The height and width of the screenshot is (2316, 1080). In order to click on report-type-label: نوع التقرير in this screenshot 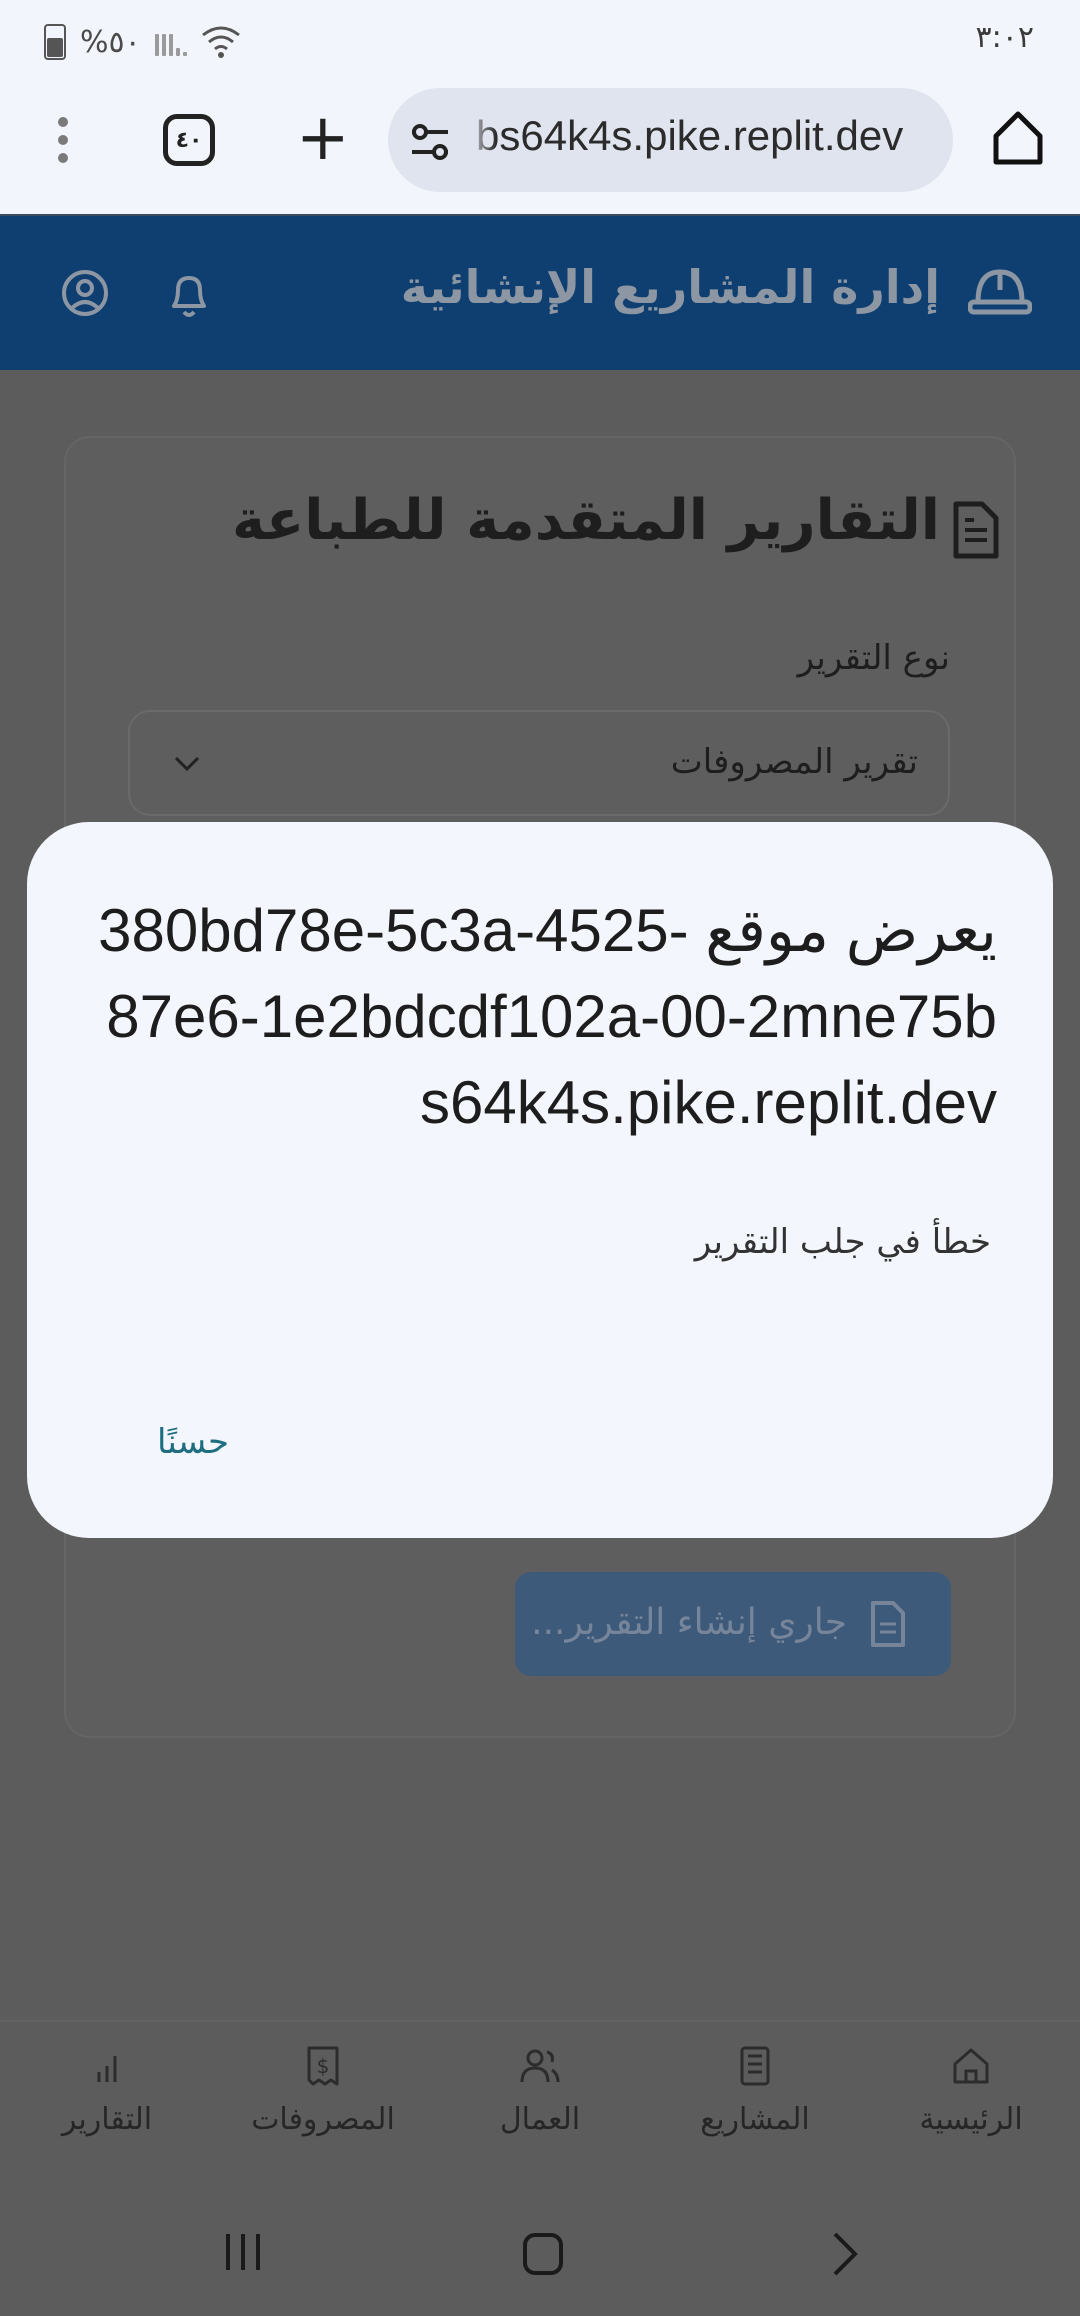, I will do `click(873, 658)`.